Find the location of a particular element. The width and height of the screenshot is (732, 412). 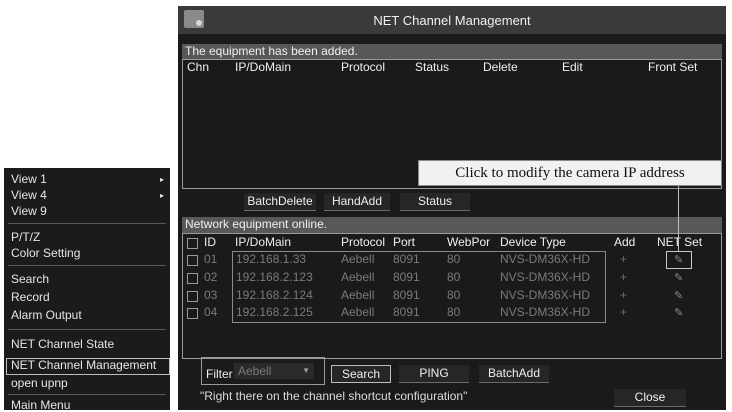

protocol-filter-value: Aebell is located at coordinates (255, 371).